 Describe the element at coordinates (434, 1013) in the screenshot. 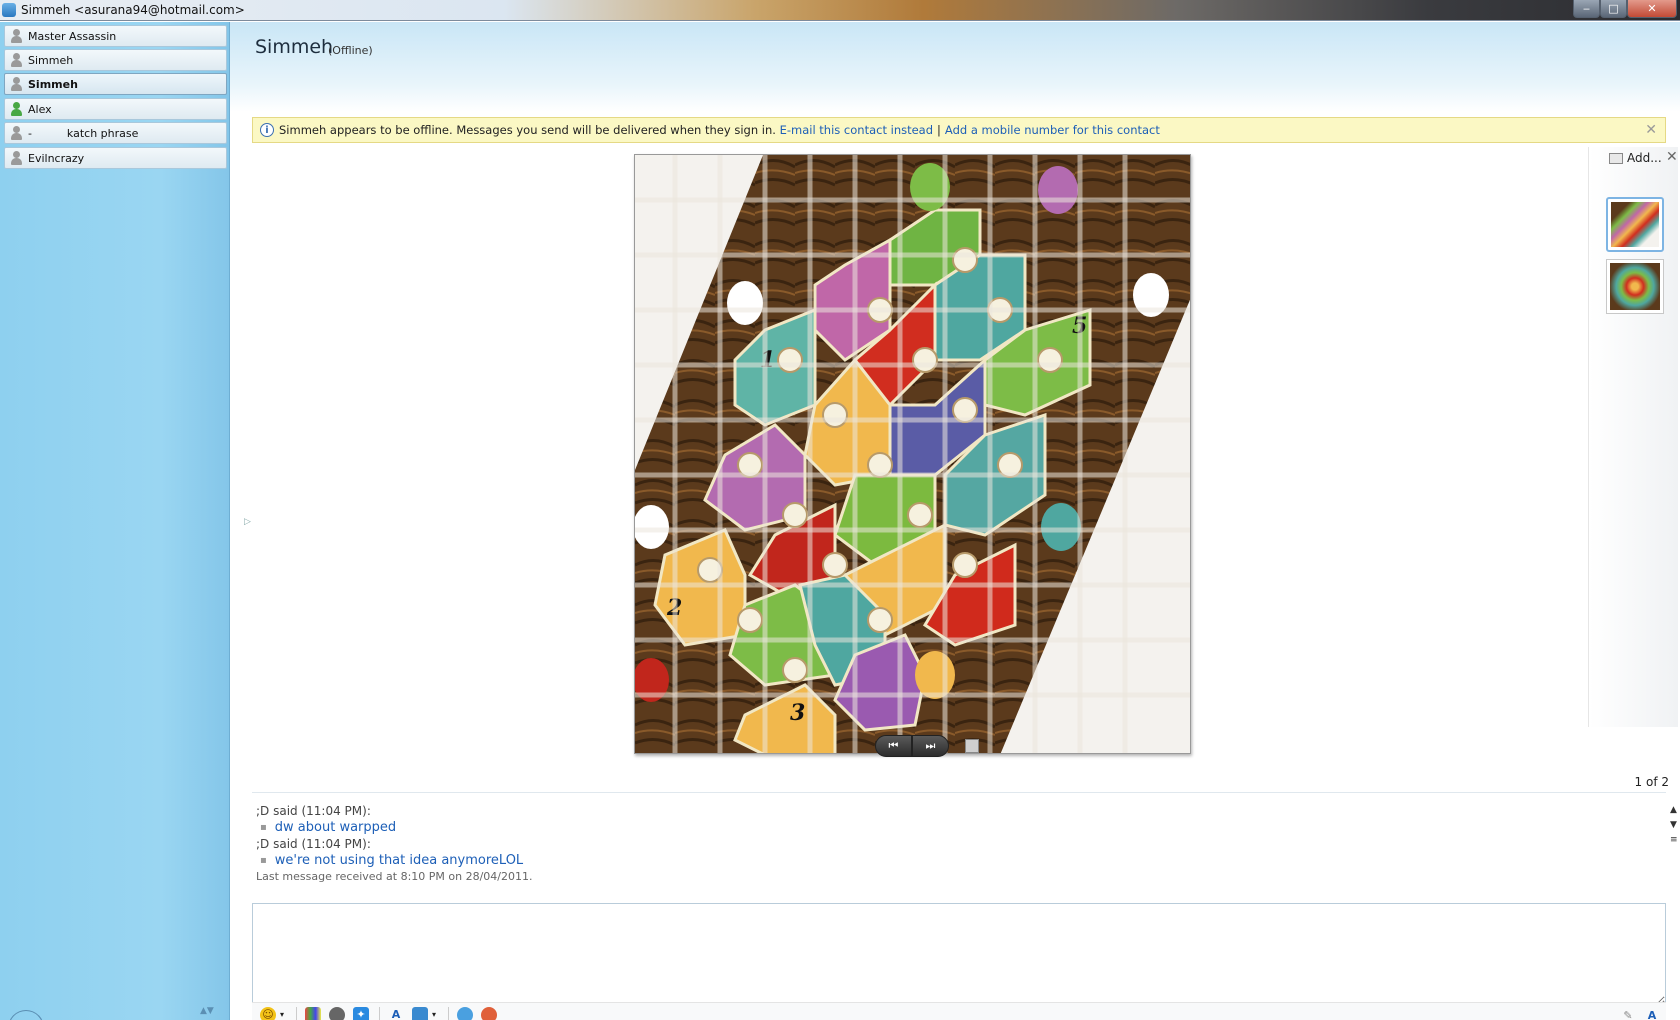

I see `background-dropdown-icon: ▾` at that location.